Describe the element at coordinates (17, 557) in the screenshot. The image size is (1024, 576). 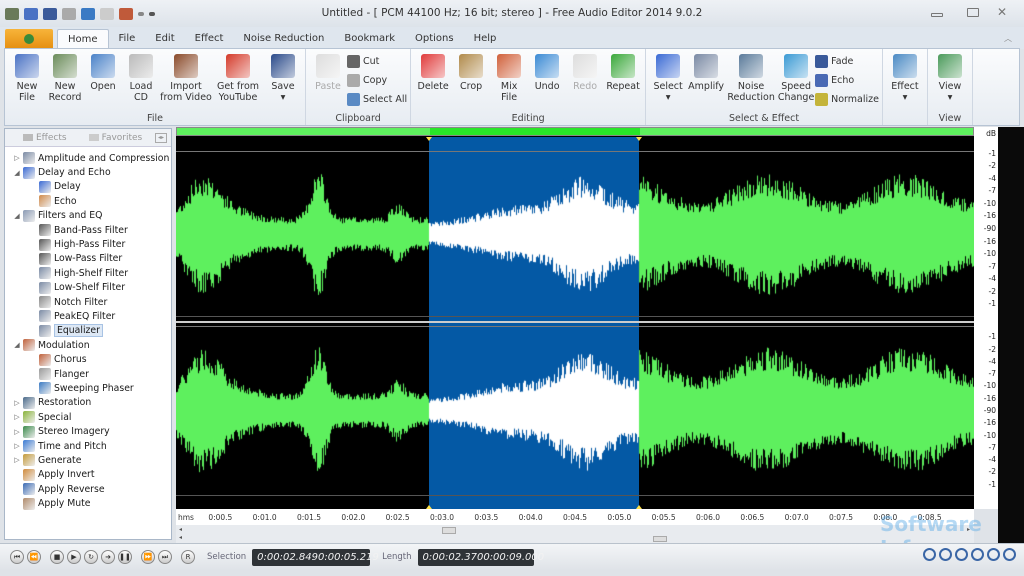
I see `go-start-button: ⏮` at that location.